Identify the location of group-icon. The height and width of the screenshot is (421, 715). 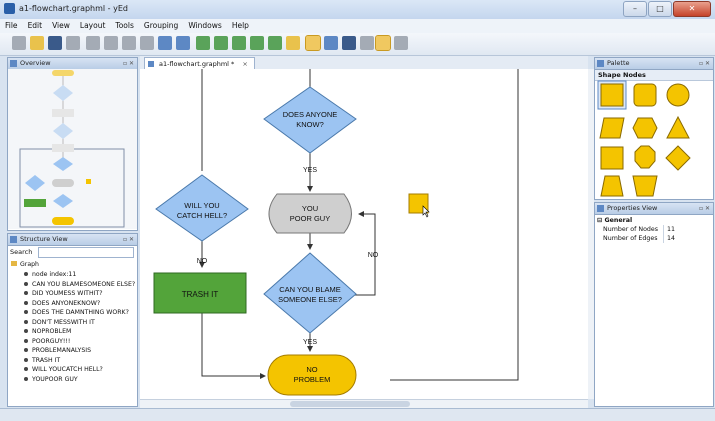
(401, 43).